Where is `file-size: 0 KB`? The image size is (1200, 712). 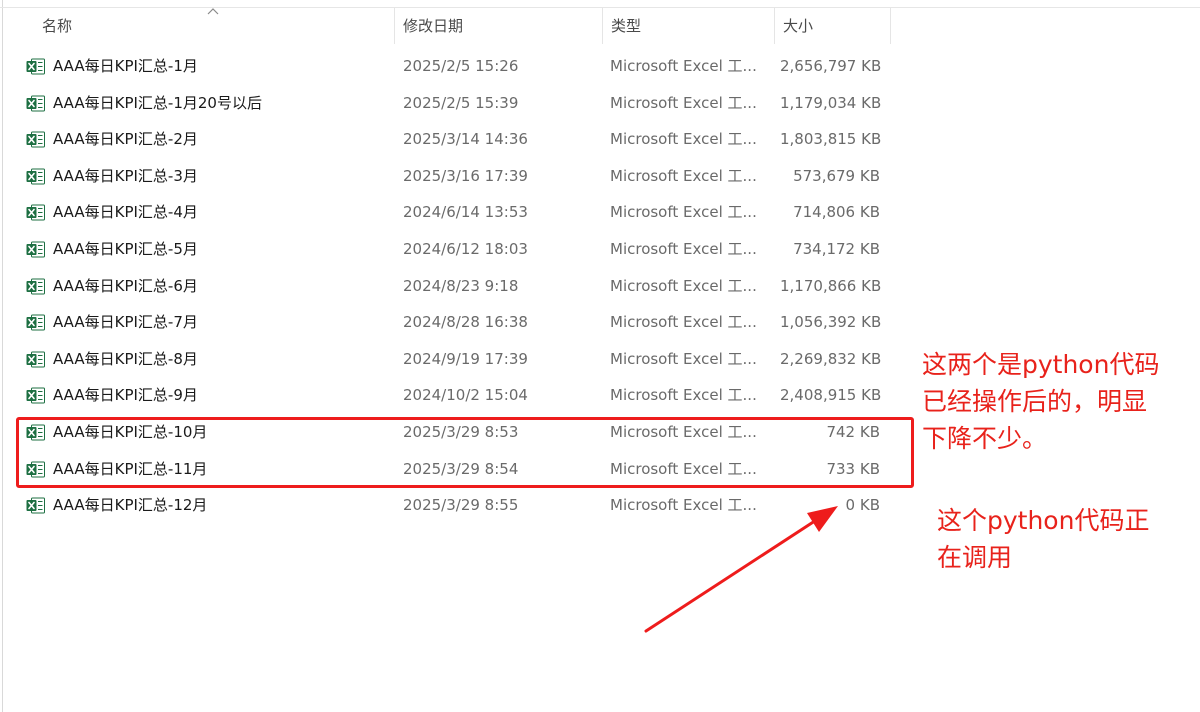 file-size: 0 KB is located at coordinates (862, 505).